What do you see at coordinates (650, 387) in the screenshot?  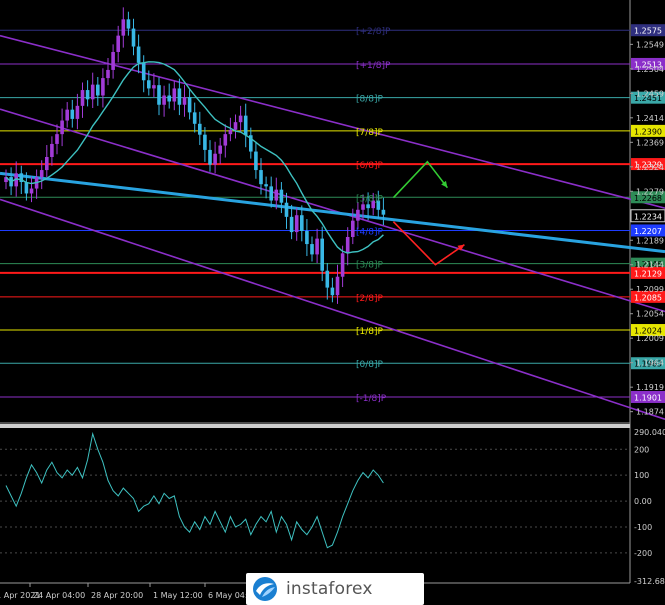 I see `price-tick-label-14: 1.1919` at bounding box center [650, 387].